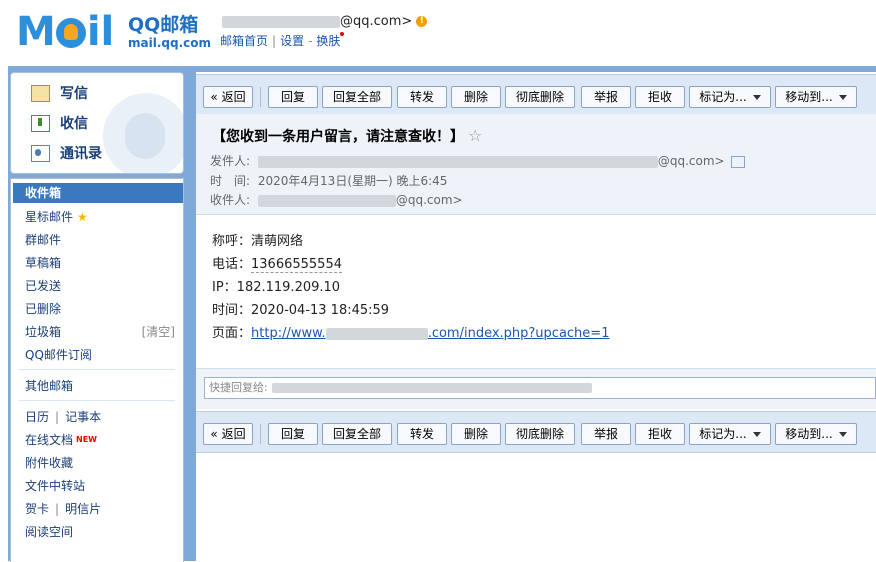  Describe the element at coordinates (244, 41) in the screenshot. I see `link-home: 邮箱首页` at that location.